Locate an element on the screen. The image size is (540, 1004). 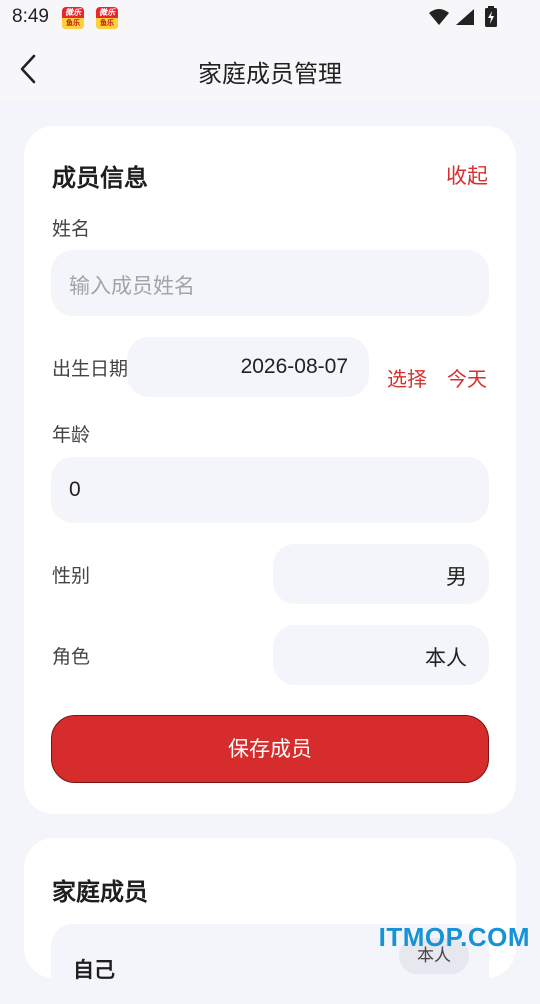
role-label: 角色 is located at coordinates (71, 657).